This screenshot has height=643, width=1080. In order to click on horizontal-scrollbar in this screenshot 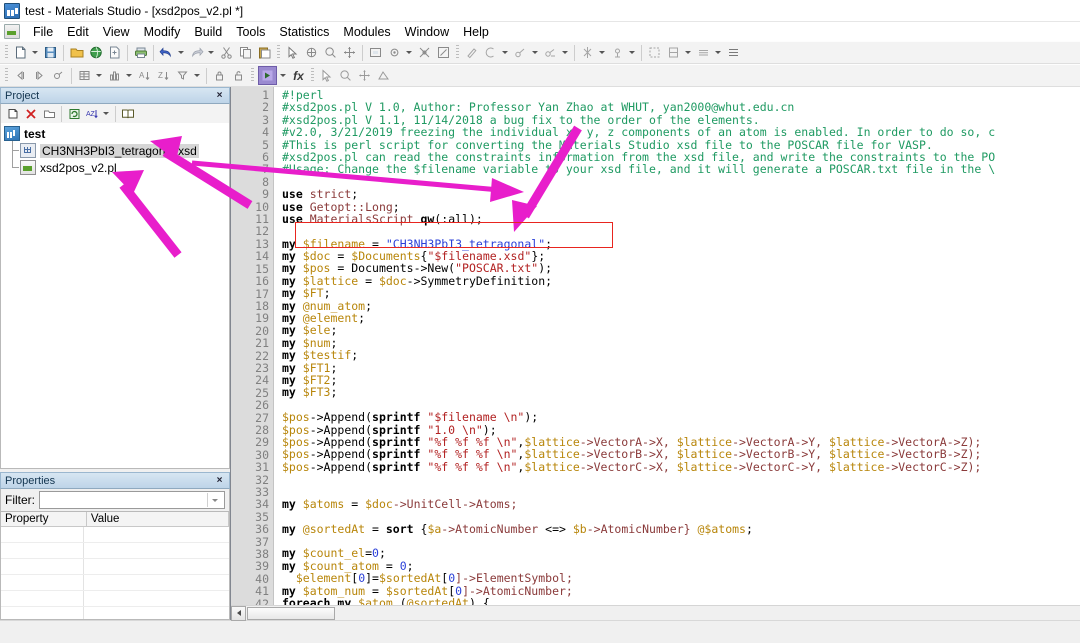, I will do `click(655, 613)`.